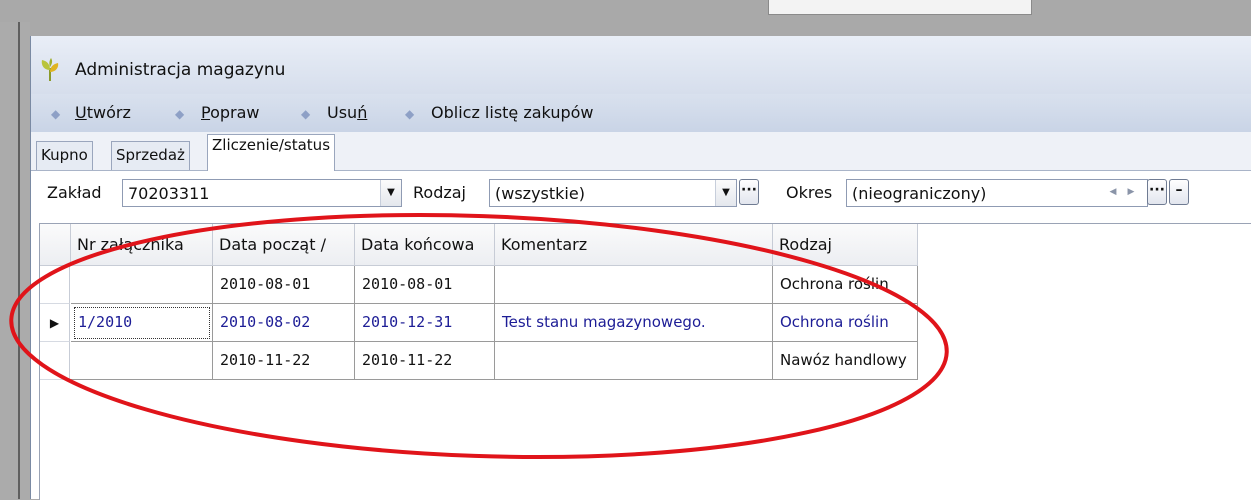  What do you see at coordinates (64, 155) in the screenshot?
I see `tab-kupno: Kupno` at bounding box center [64, 155].